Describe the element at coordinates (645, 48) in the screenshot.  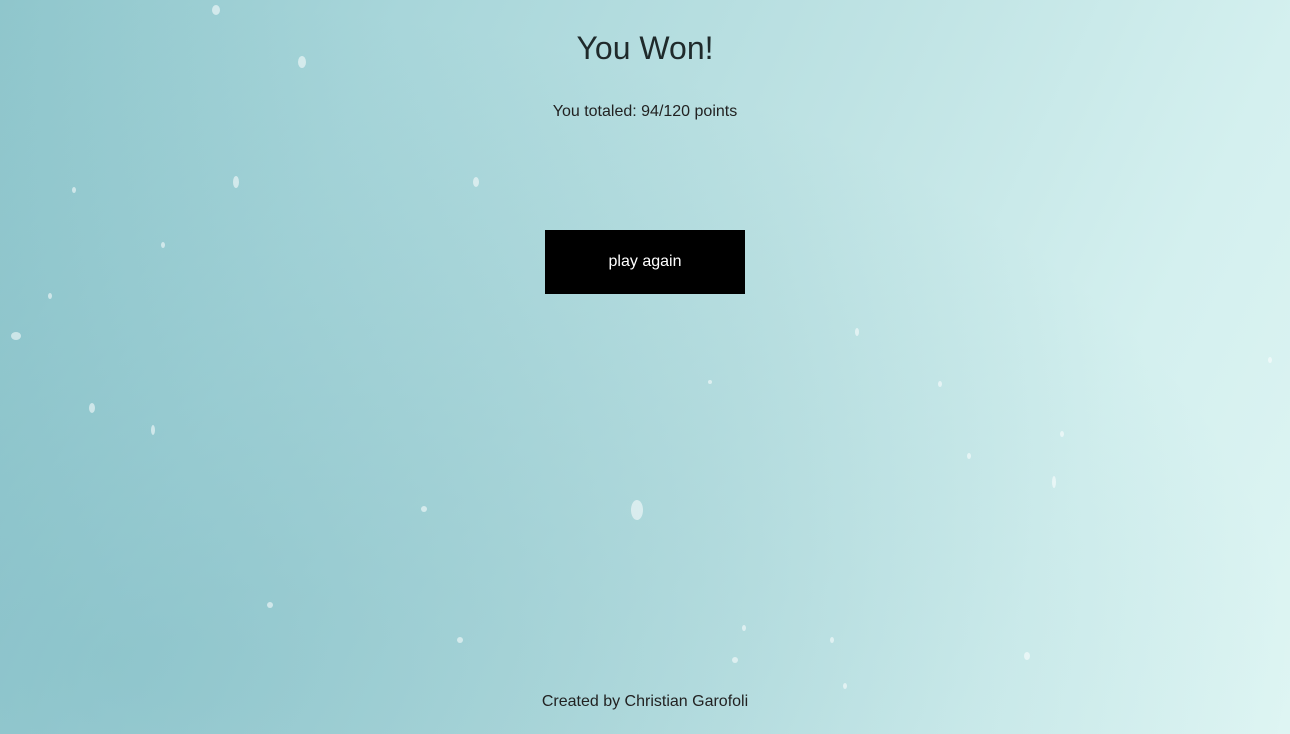
I see `result-title: You Won!` at that location.